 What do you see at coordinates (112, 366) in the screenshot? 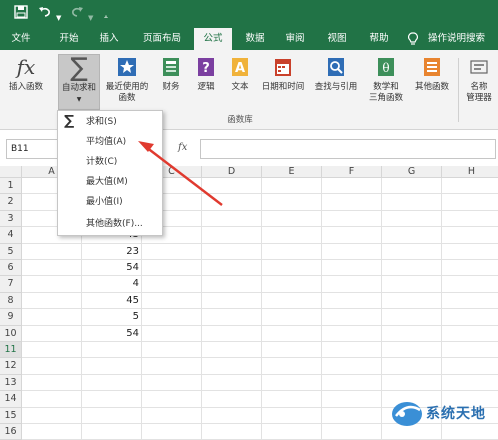
I see `cell-b12` at bounding box center [112, 366].